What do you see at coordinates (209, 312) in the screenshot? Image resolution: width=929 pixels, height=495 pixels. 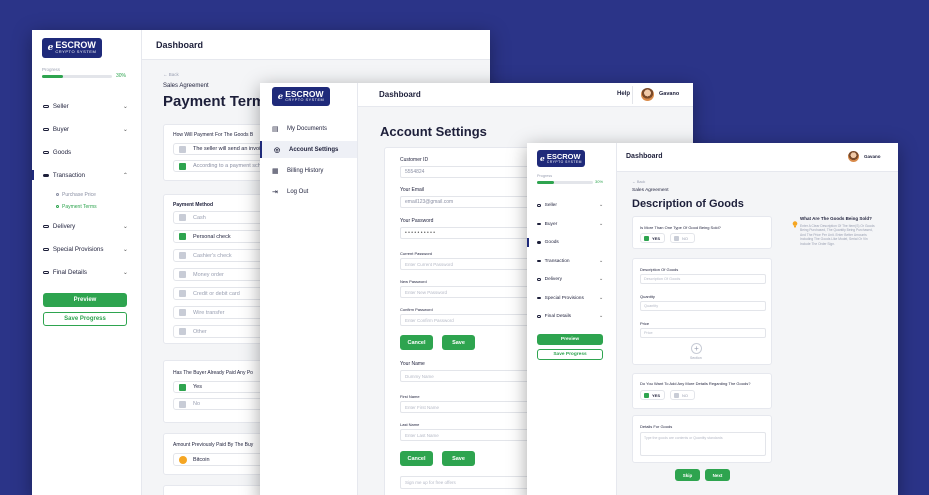 I see `option-label: Wire transfer` at bounding box center [209, 312].